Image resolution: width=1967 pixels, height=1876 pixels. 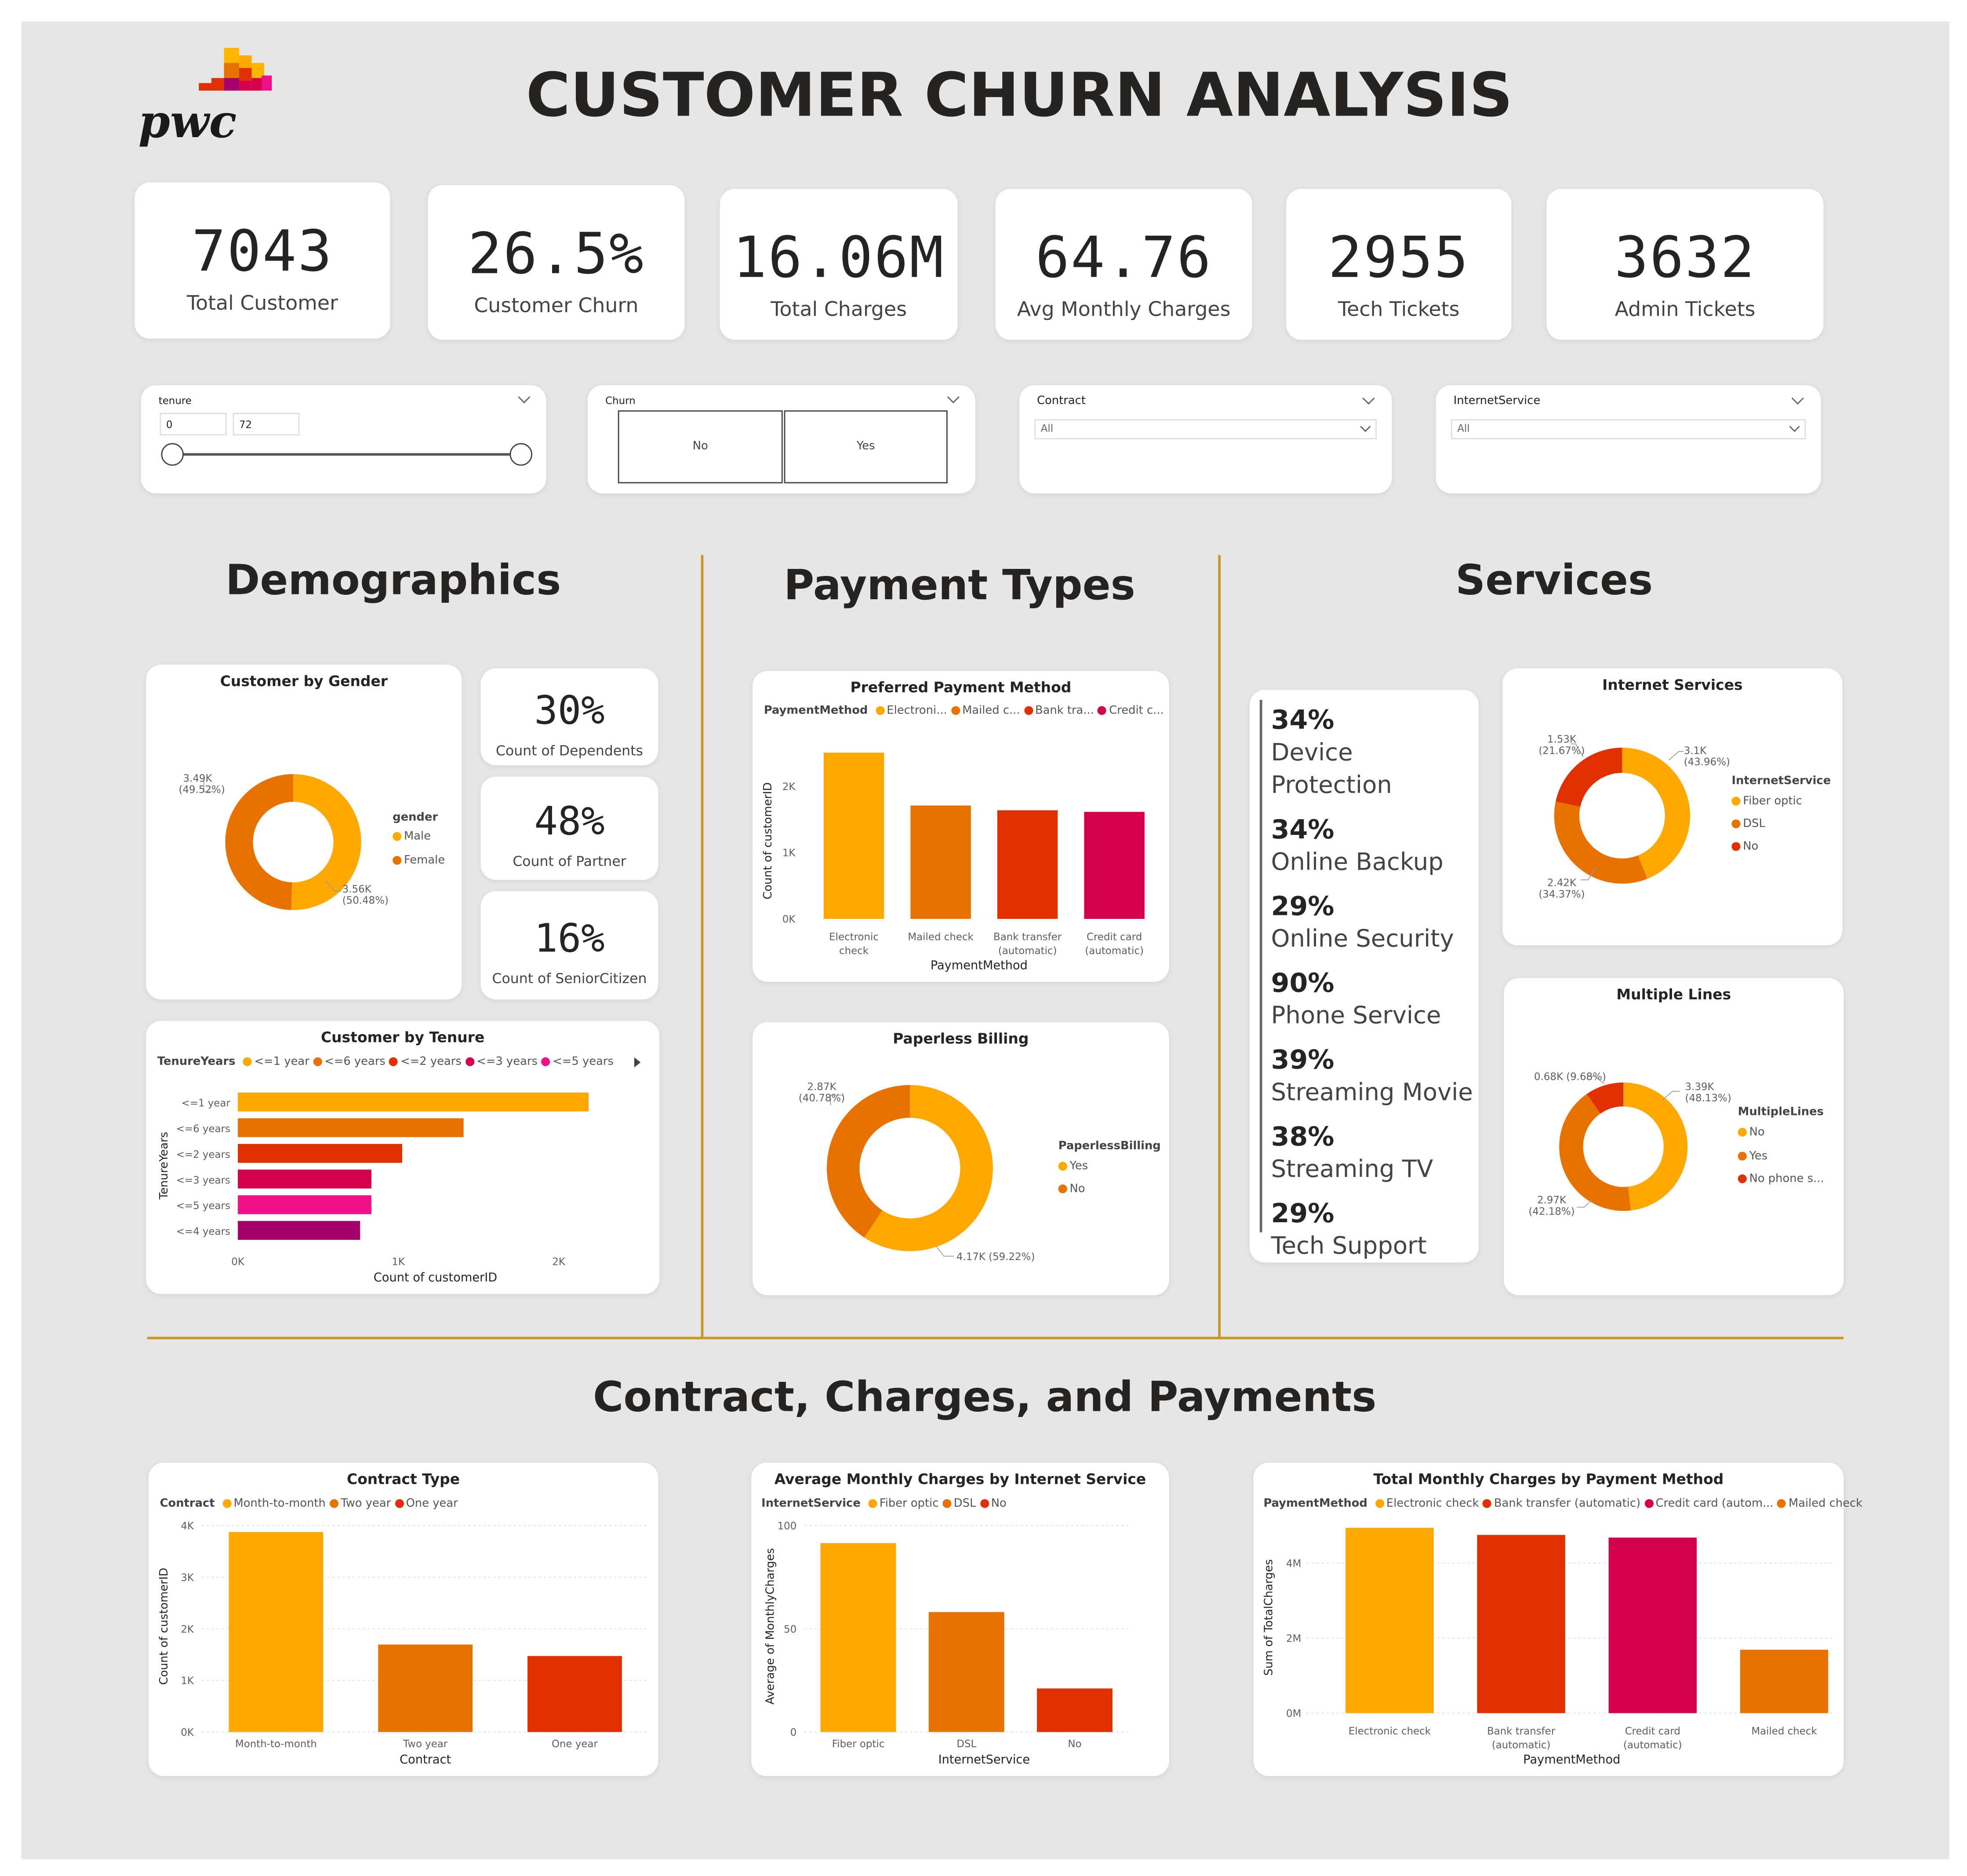 I want to click on bar--4-years, so click(x=299, y=1231).